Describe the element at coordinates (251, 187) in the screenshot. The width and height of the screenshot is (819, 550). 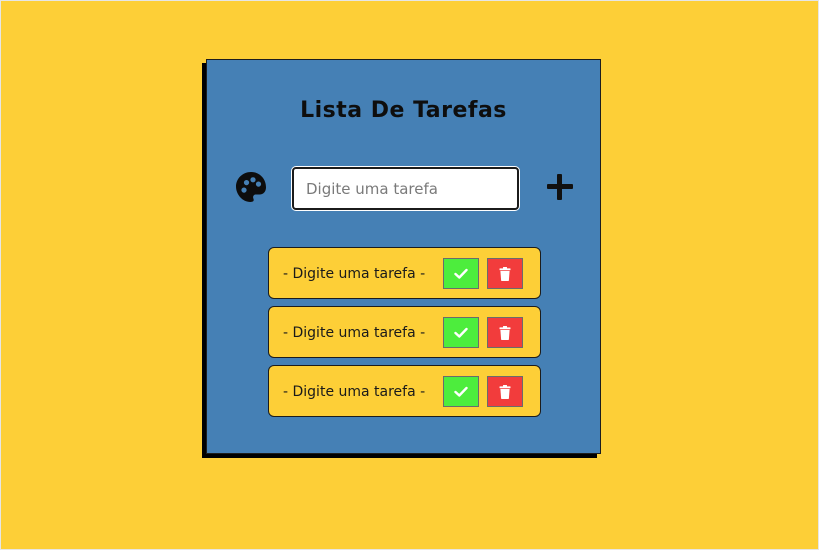
I see `palette-icon` at that location.